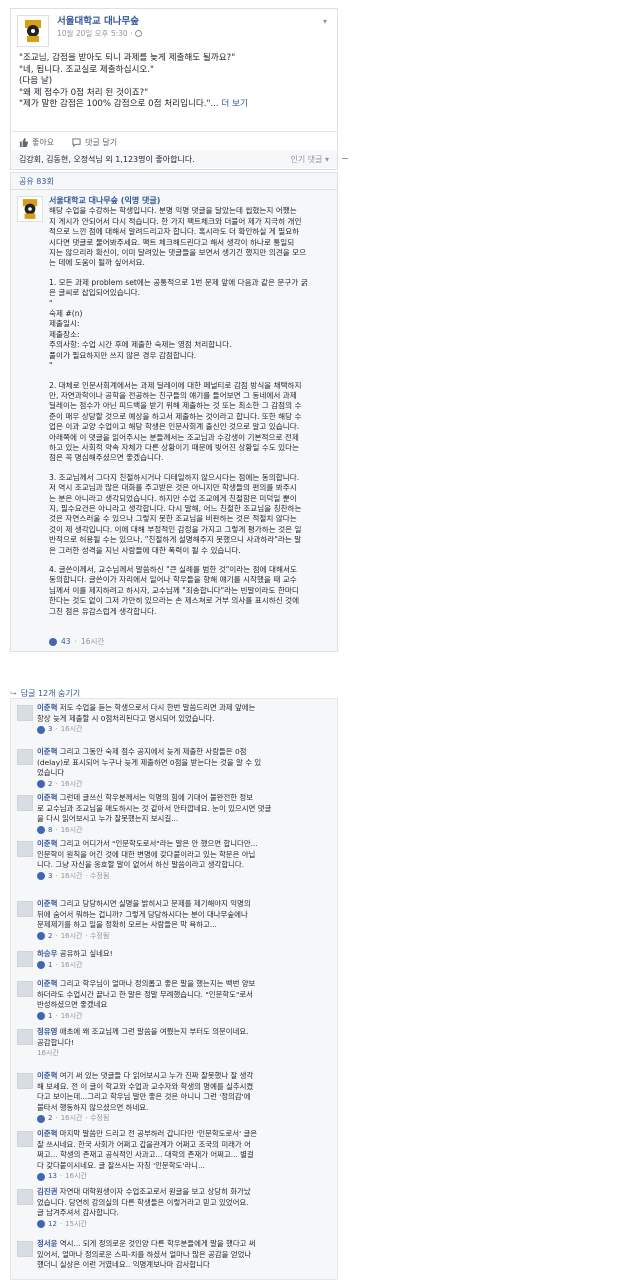  I want to click on comment-line: 풀이가 필요하지만 쓰지 않은 경우 감점합니다., so click(123, 355).